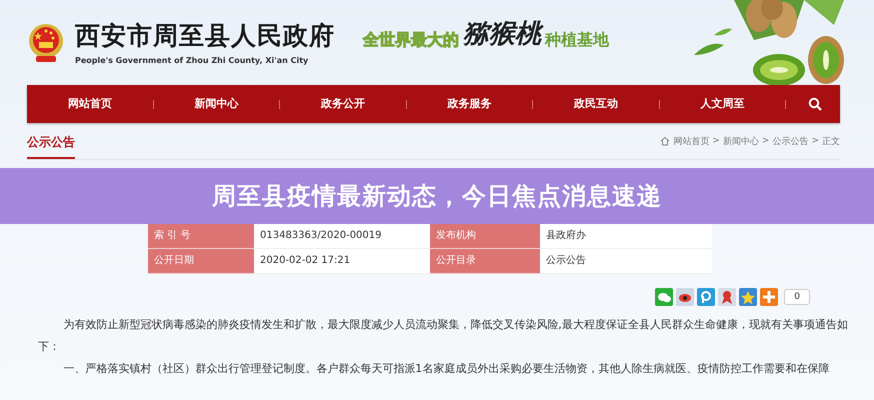 The image size is (874, 400). Describe the element at coordinates (727, 297) in the screenshot. I see `ribbon-icon` at that location.